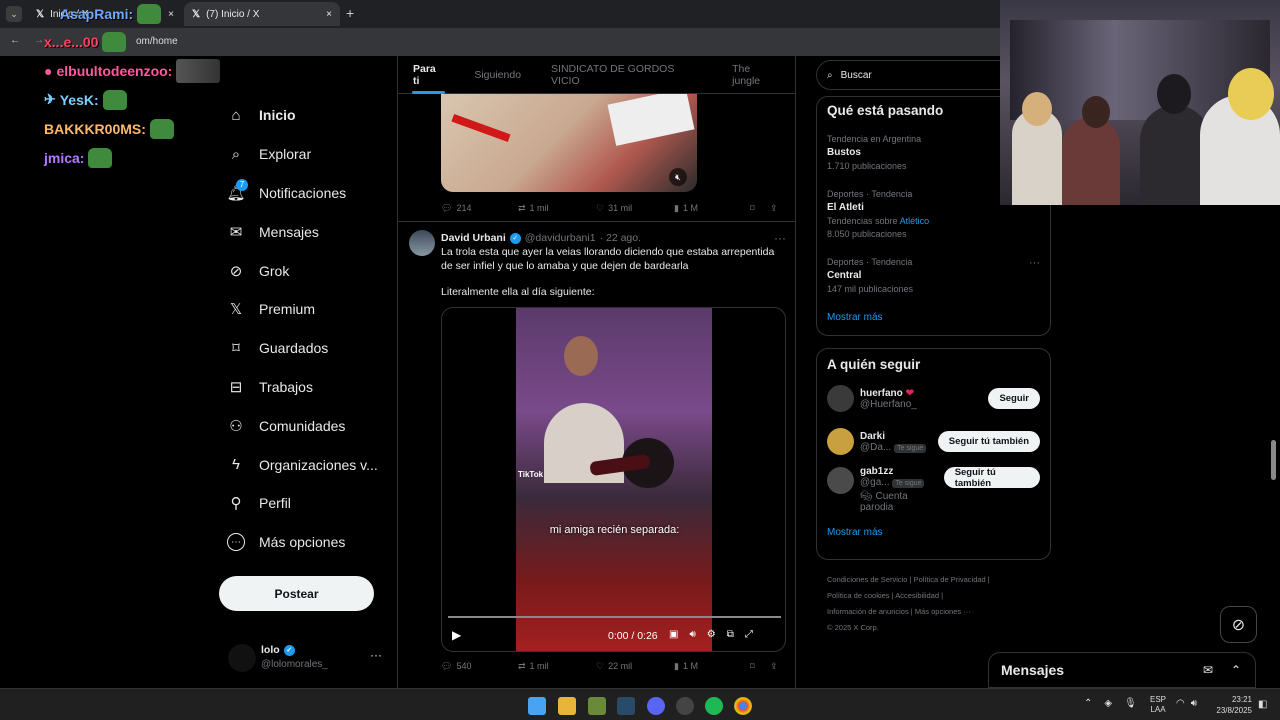 The height and width of the screenshot is (720, 1280). What do you see at coordinates (157, 41) in the screenshot?
I see `url-text: om/home` at bounding box center [157, 41].